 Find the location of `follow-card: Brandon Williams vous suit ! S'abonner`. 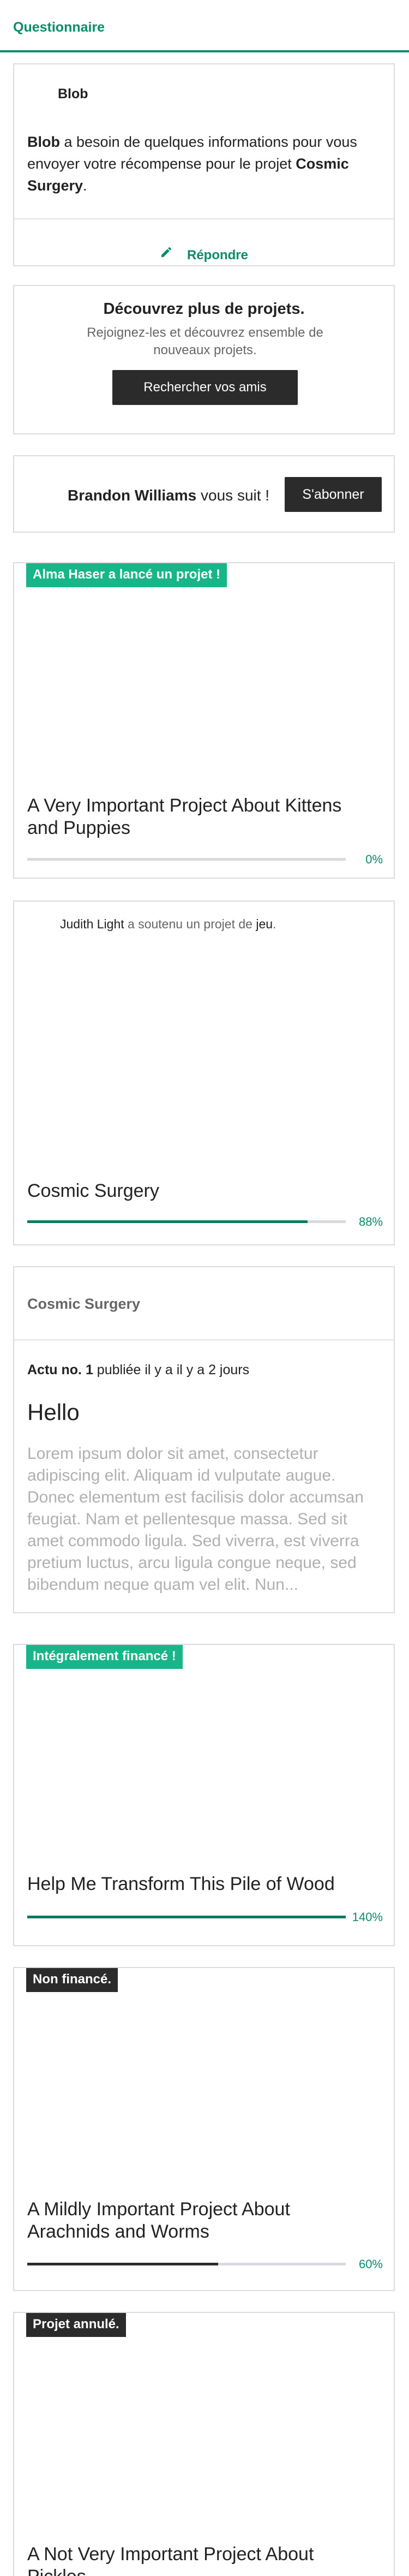

follow-card: Brandon Williams vous suit ! S'abonner is located at coordinates (204, 494).